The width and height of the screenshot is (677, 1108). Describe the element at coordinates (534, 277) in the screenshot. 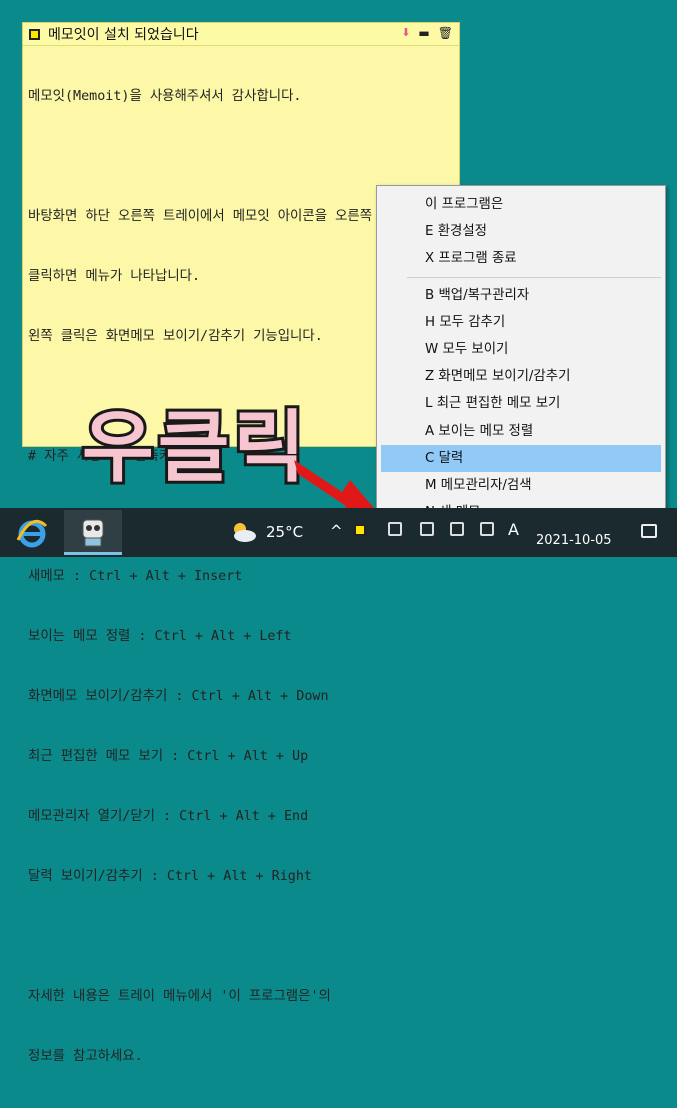

I see `menu-separator` at that location.